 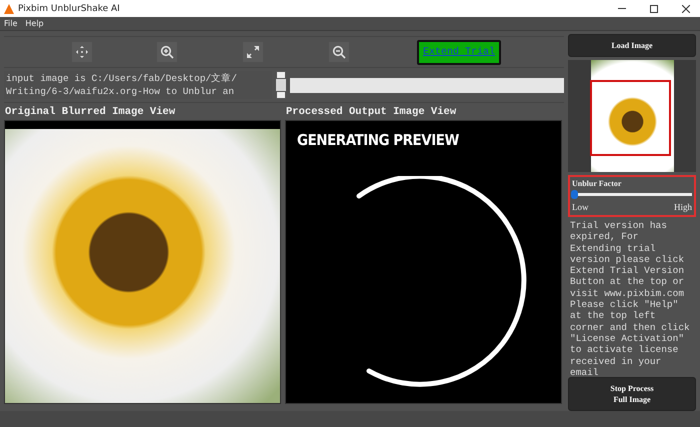 What do you see at coordinates (686, 8) in the screenshot?
I see `close-icon` at bounding box center [686, 8].